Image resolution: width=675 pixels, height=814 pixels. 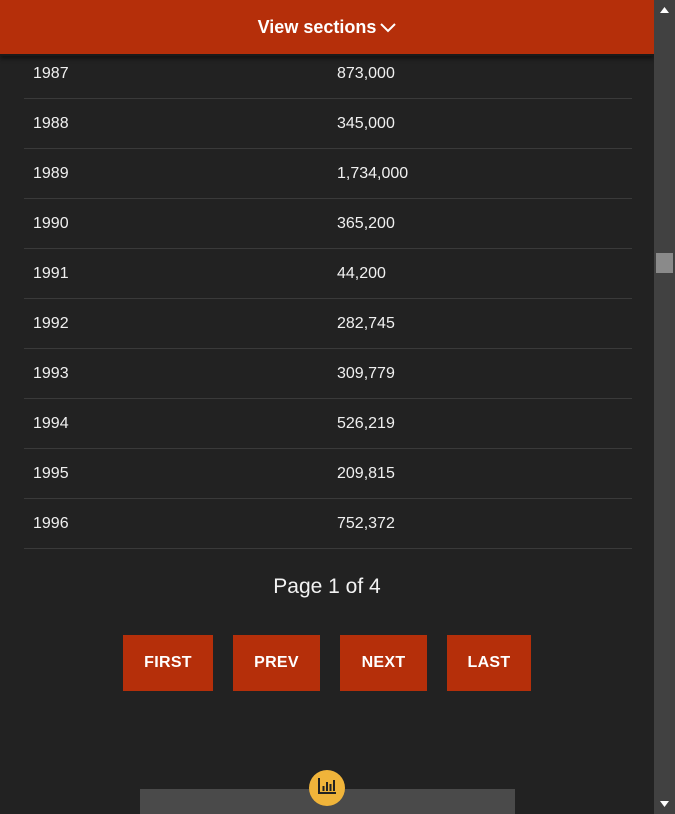 I want to click on last-page-button: LAST, so click(x=489, y=663).